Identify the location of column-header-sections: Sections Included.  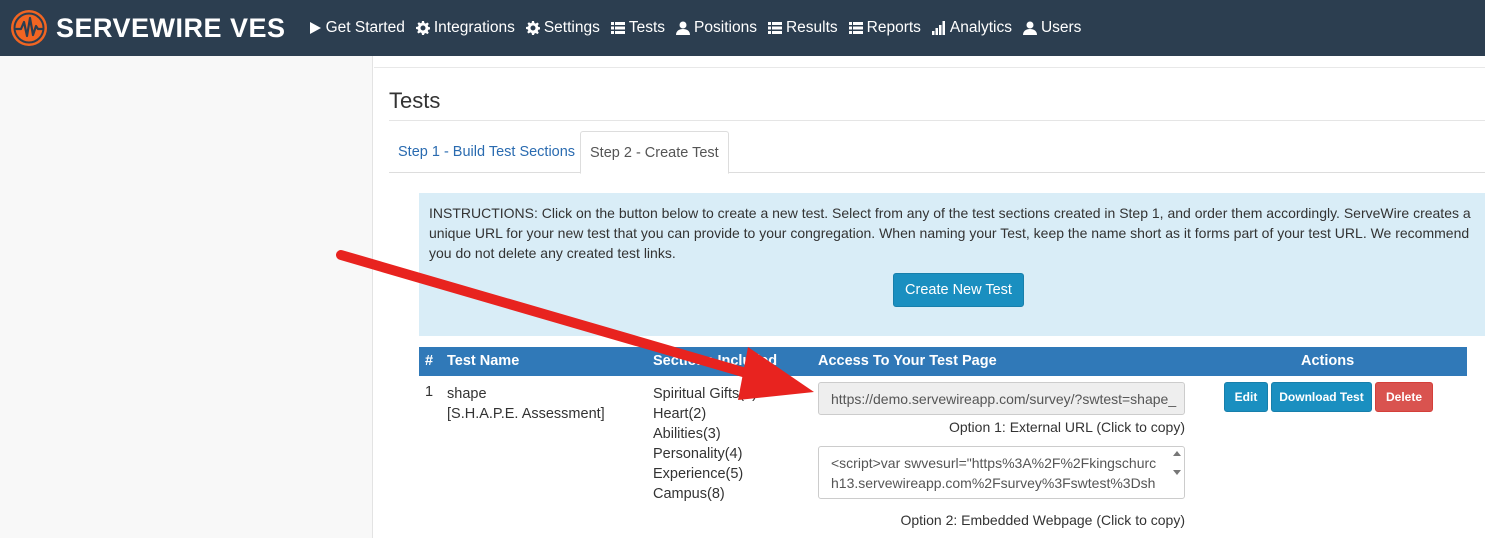
(715, 361).